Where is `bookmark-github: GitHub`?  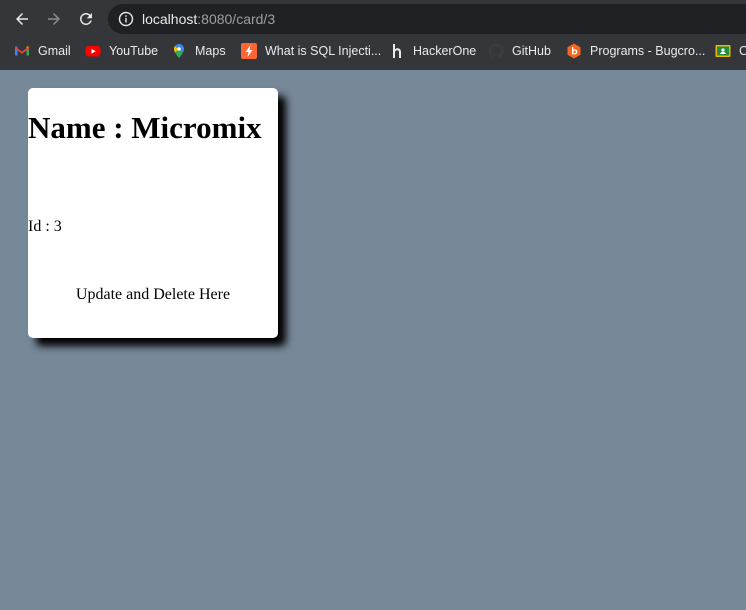 bookmark-github: GitHub is located at coordinates (519, 51).